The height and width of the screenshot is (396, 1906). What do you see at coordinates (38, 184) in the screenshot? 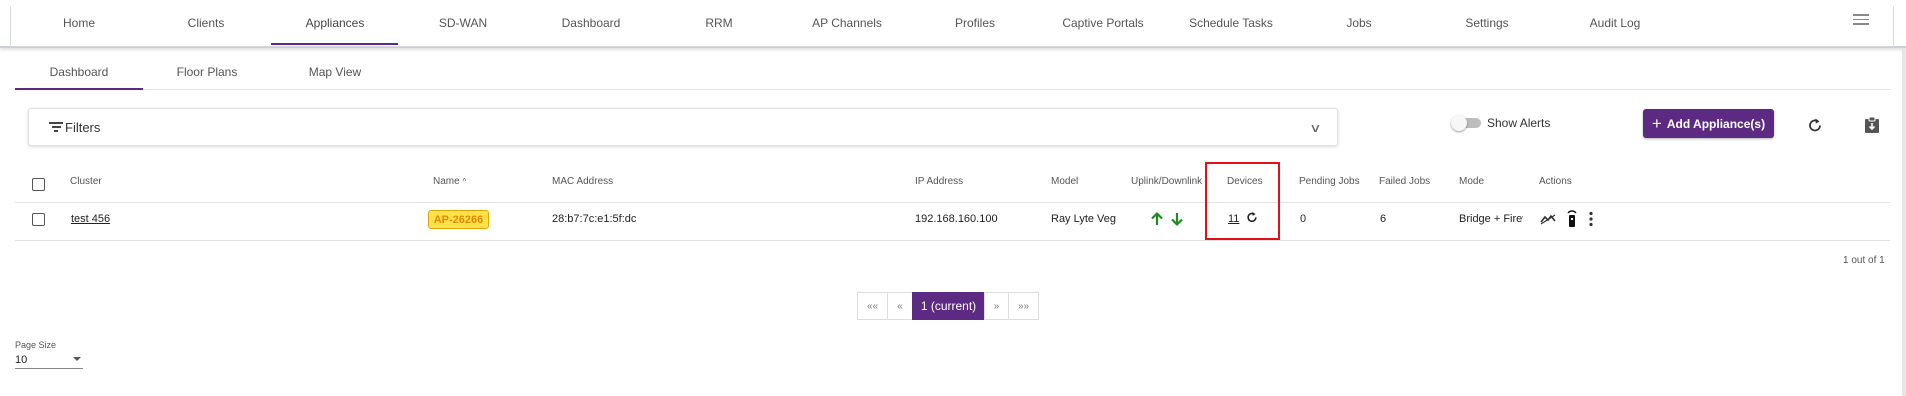
I see `select-all-checkbox` at bounding box center [38, 184].